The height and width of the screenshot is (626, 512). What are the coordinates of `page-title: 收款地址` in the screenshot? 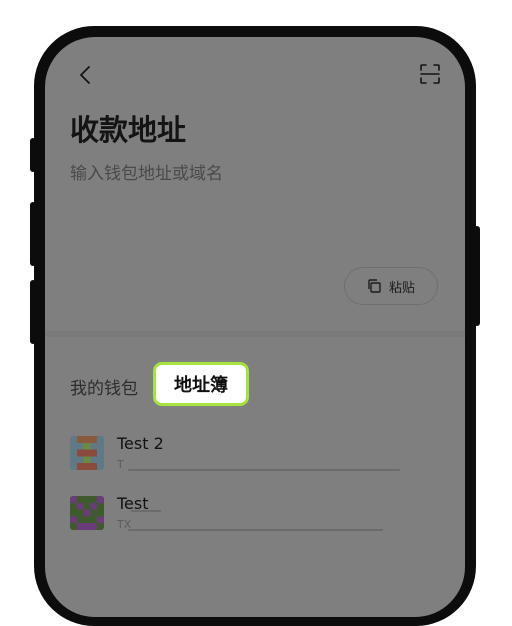 It's located at (128, 130).